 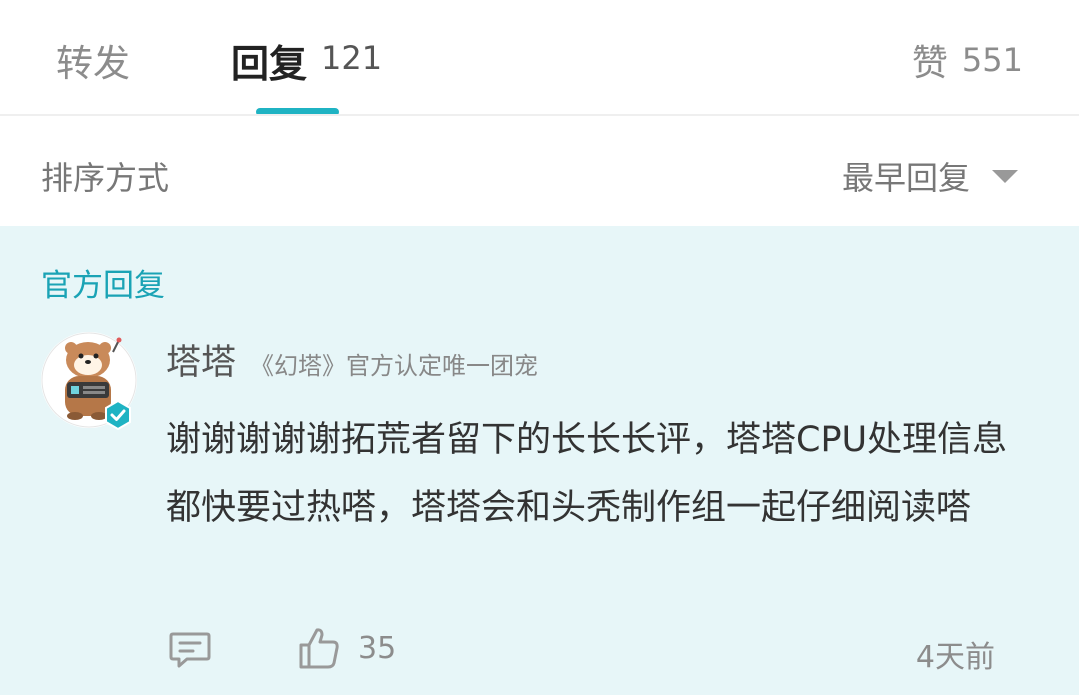 I want to click on tab-like-label: 赞, so click(x=929, y=63).